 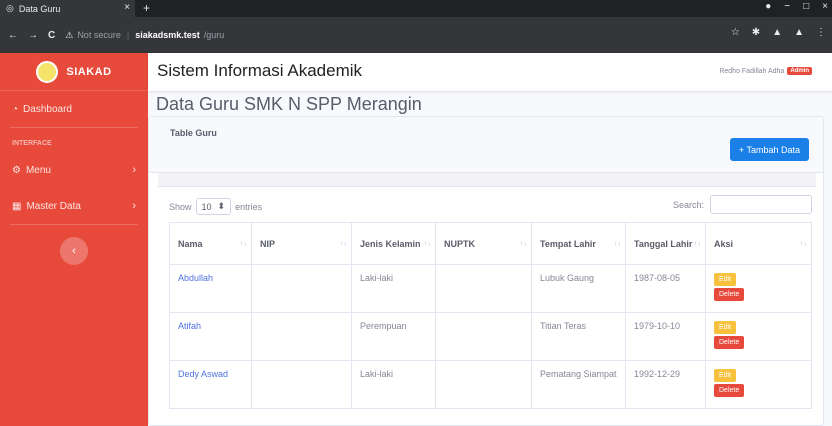 I want to click on browser-actions: ☆ ✱ ▲ ▲ ⋮, so click(x=778, y=32).